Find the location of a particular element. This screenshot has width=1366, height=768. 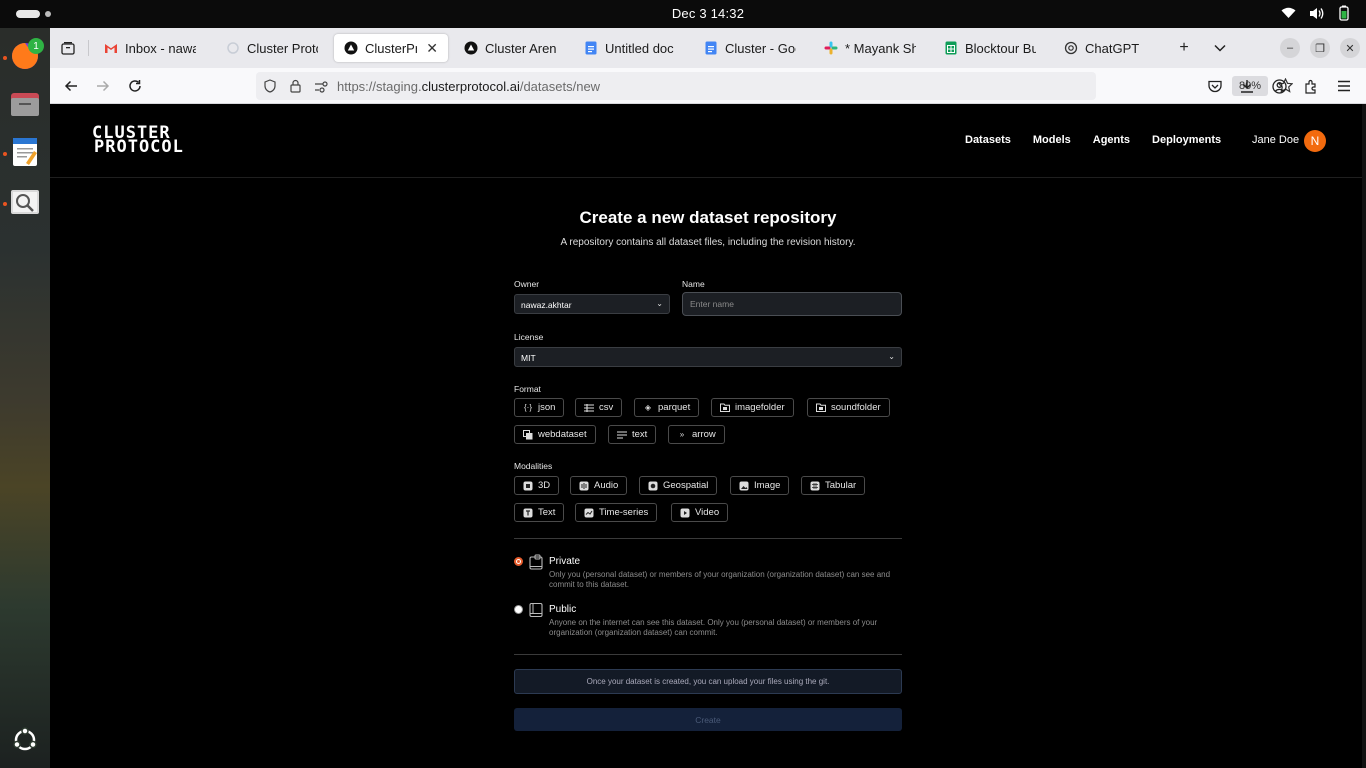

tab-overview-icon is located at coordinates (68, 48).